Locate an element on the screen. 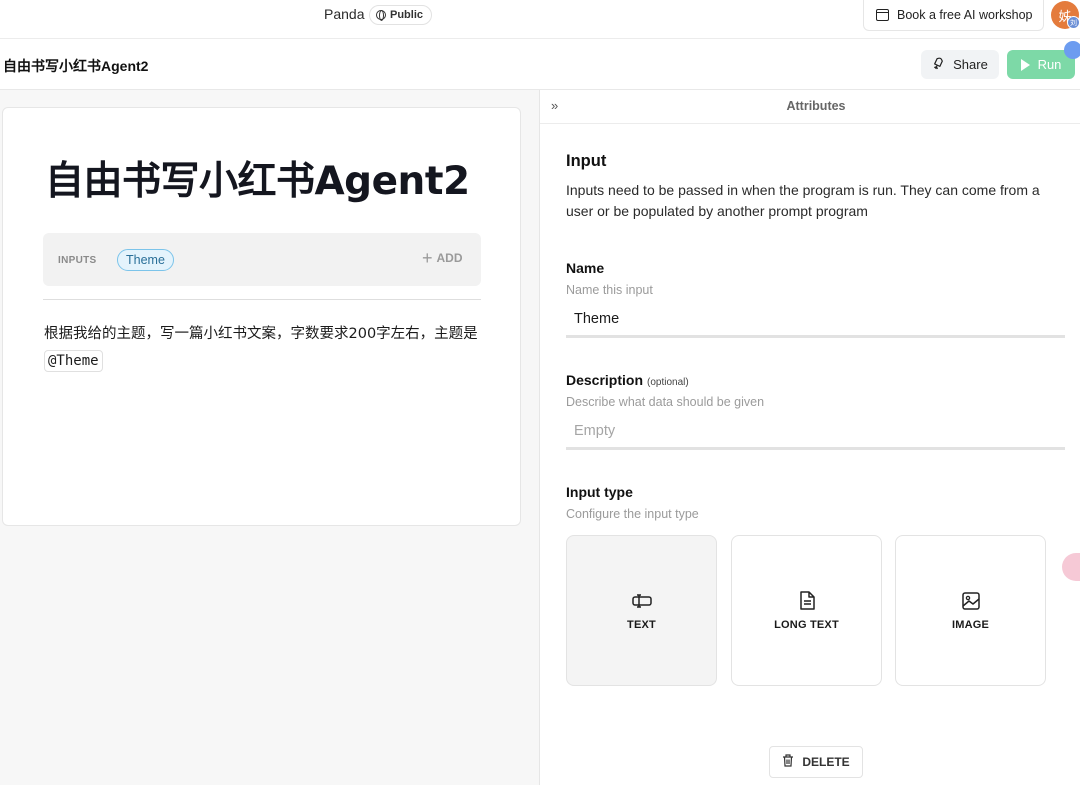 The image size is (1080, 785). delete-button: DELETE is located at coordinates (816, 762).